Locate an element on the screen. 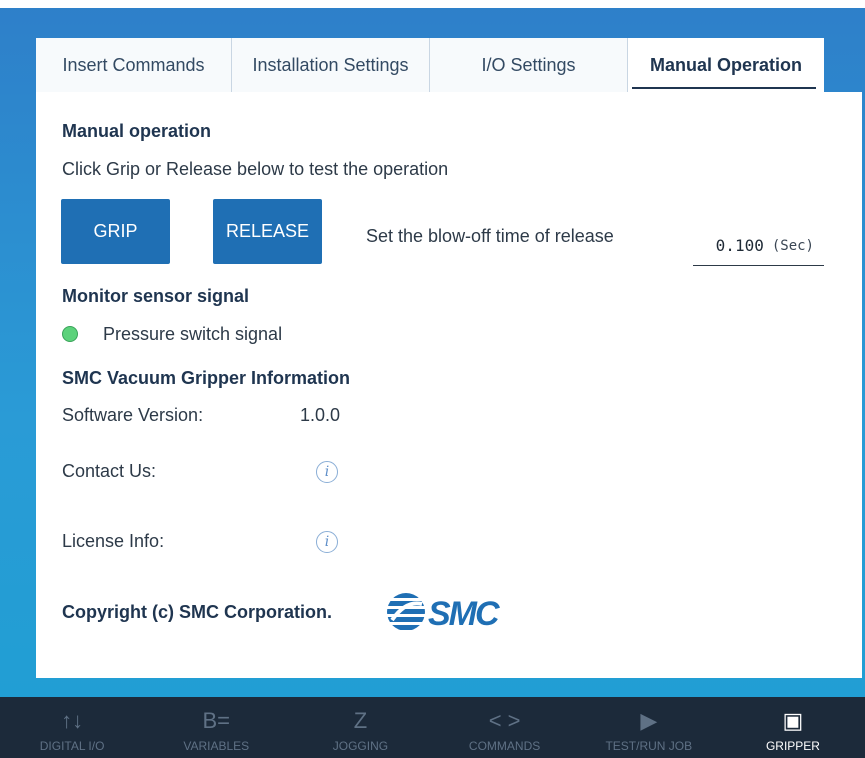 The height and width of the screenshot is (758, 865). nav-digital-io-label: DIGITAL I/O is located at coordinates (72, 746).